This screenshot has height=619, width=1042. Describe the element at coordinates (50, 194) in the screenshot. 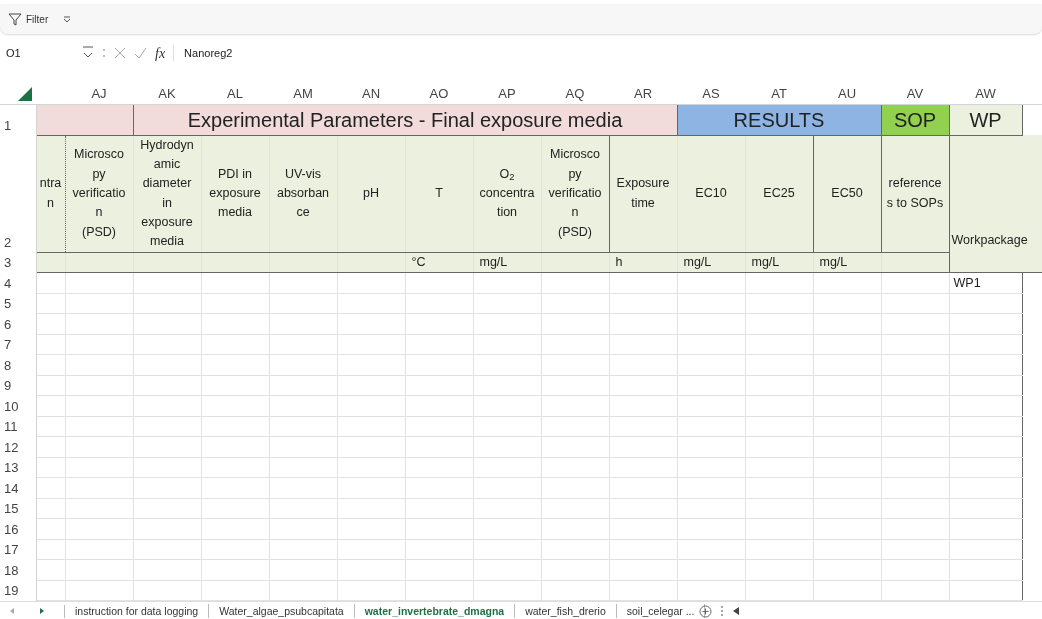

I see `header-cell: ntra n` at that location.